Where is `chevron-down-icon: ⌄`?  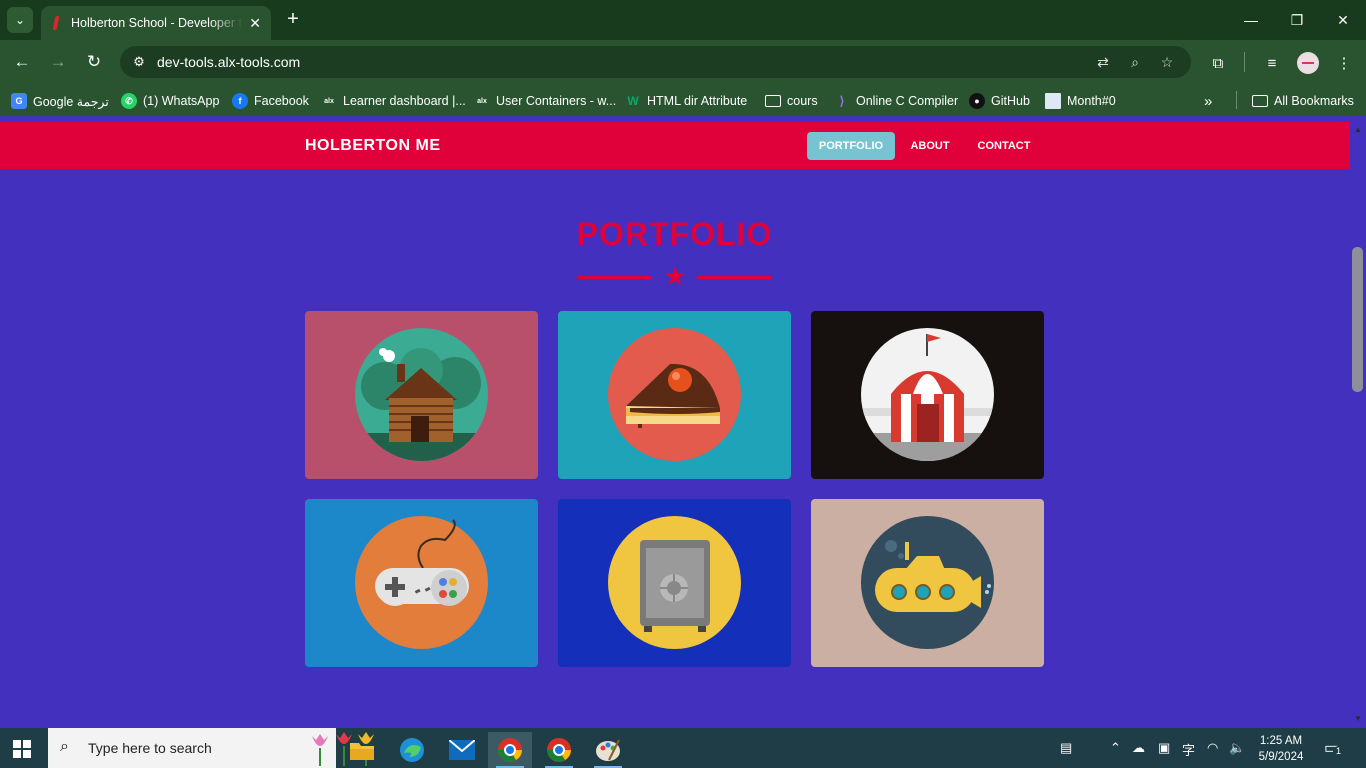 chevron-down-icon: ⌄ is located at coordinates (20, 20).